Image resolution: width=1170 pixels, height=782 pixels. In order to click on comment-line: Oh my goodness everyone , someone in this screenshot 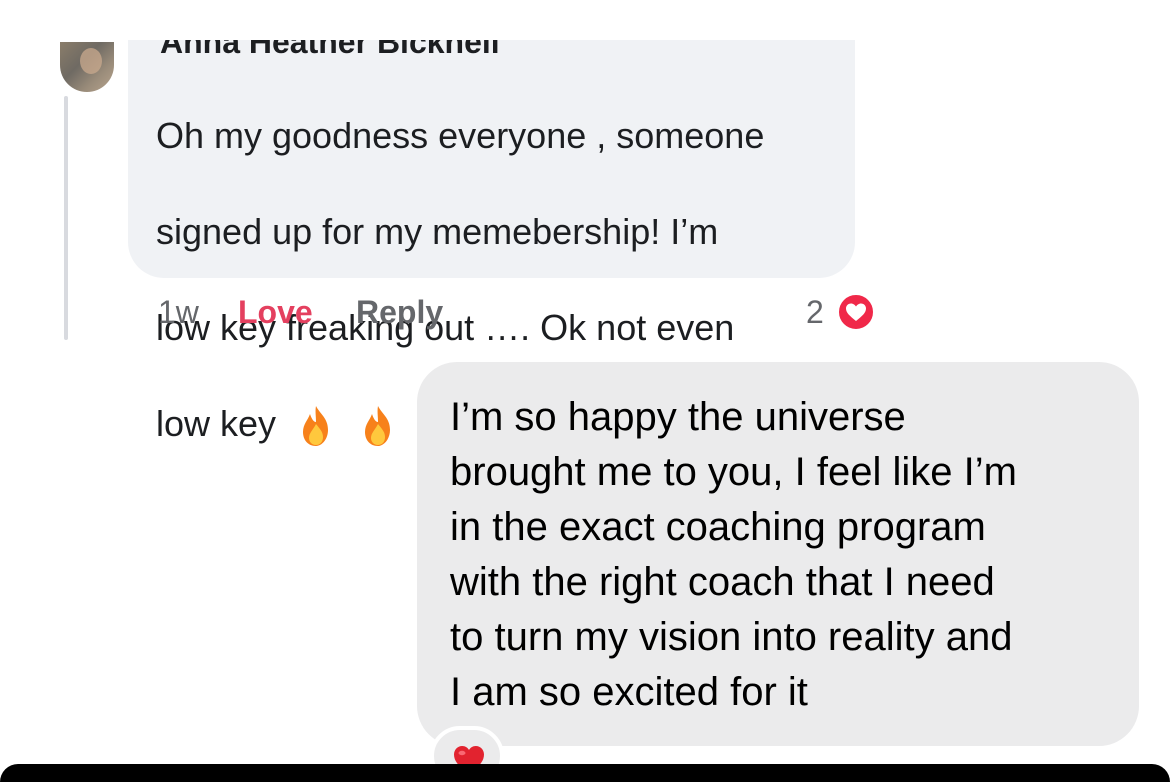, I will do `click(460, 135)`.